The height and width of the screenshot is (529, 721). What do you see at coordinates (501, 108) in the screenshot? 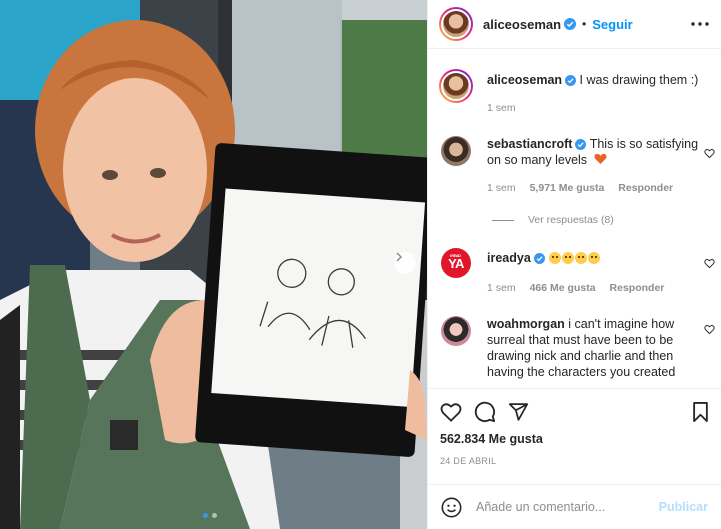
I see `caption-time: 1 sem` at bounding box center [501, 108].